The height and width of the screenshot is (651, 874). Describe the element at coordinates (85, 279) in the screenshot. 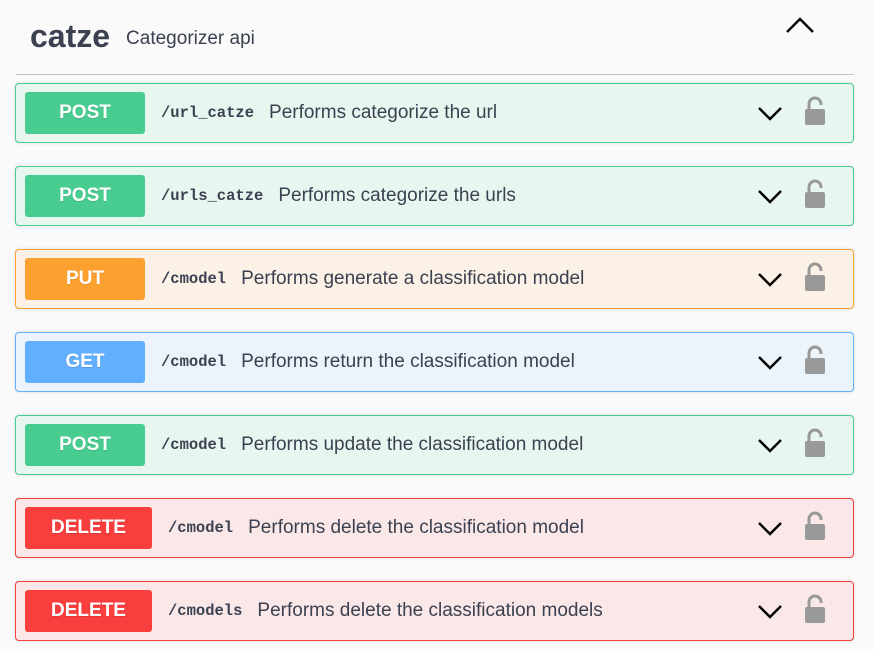

I see `method-badge: PUT` at that location.